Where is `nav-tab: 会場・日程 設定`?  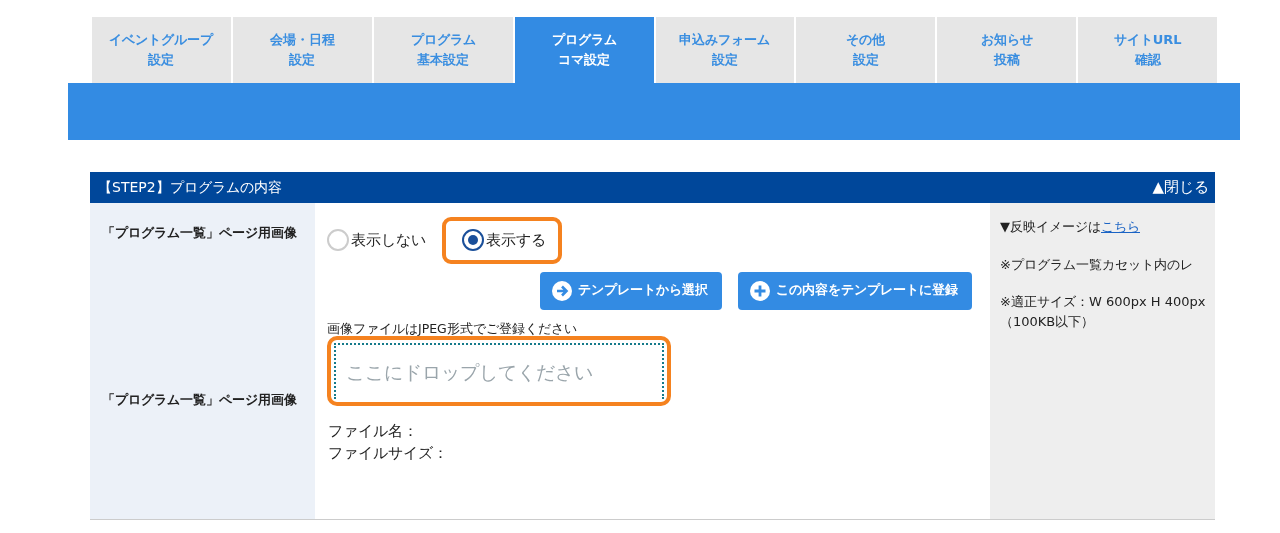 nav-tab: 会場・日程 設定 is located at coordinates (302, 50).